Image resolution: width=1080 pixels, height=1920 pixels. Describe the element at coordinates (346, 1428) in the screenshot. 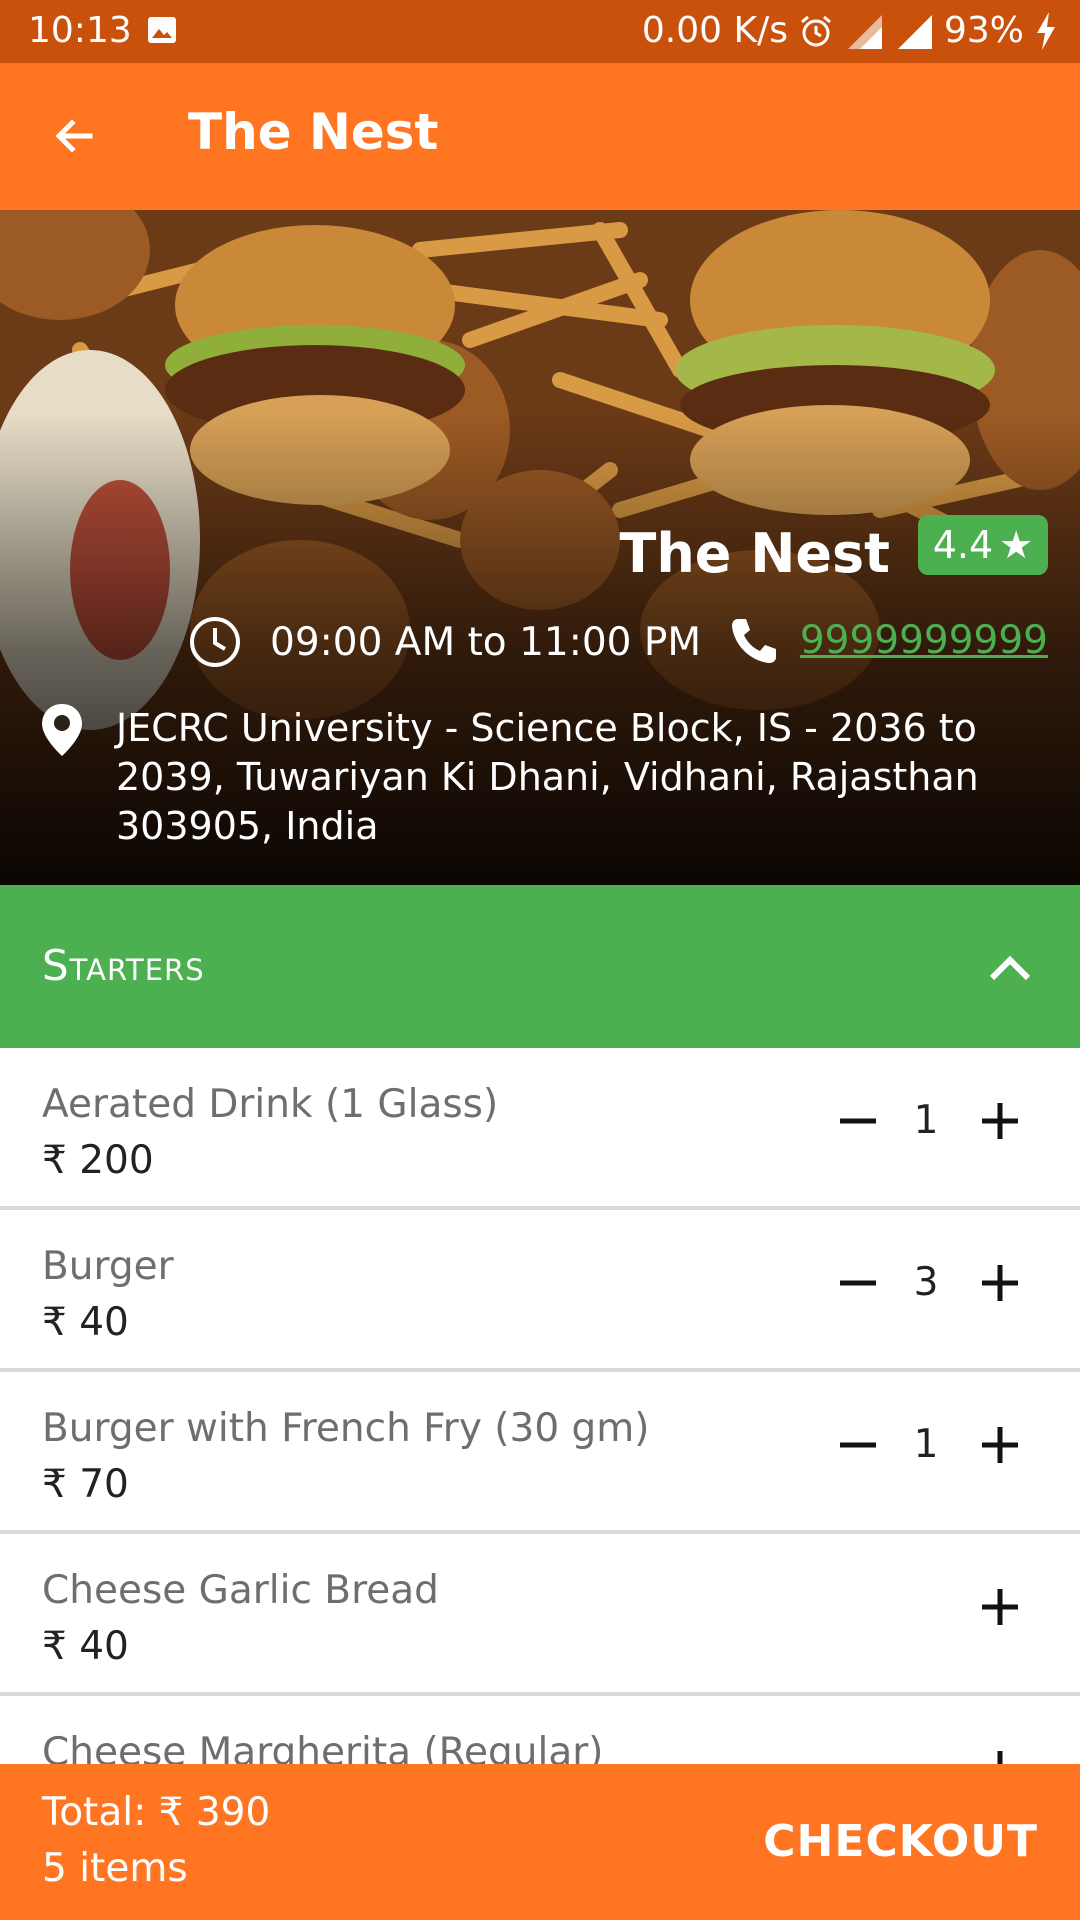

I see `item-name: Burger with French Fry (30 gm)` at that location.